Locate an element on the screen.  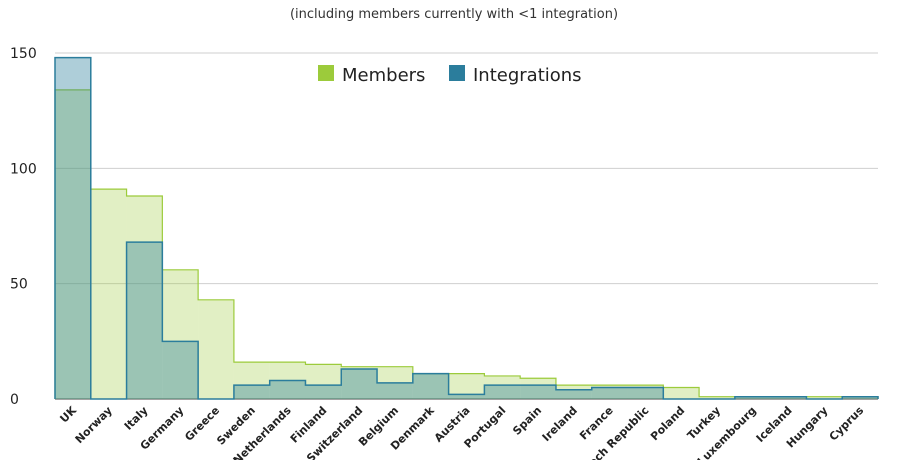
x-tick-label: Poland is located at coordinates (667, 423).